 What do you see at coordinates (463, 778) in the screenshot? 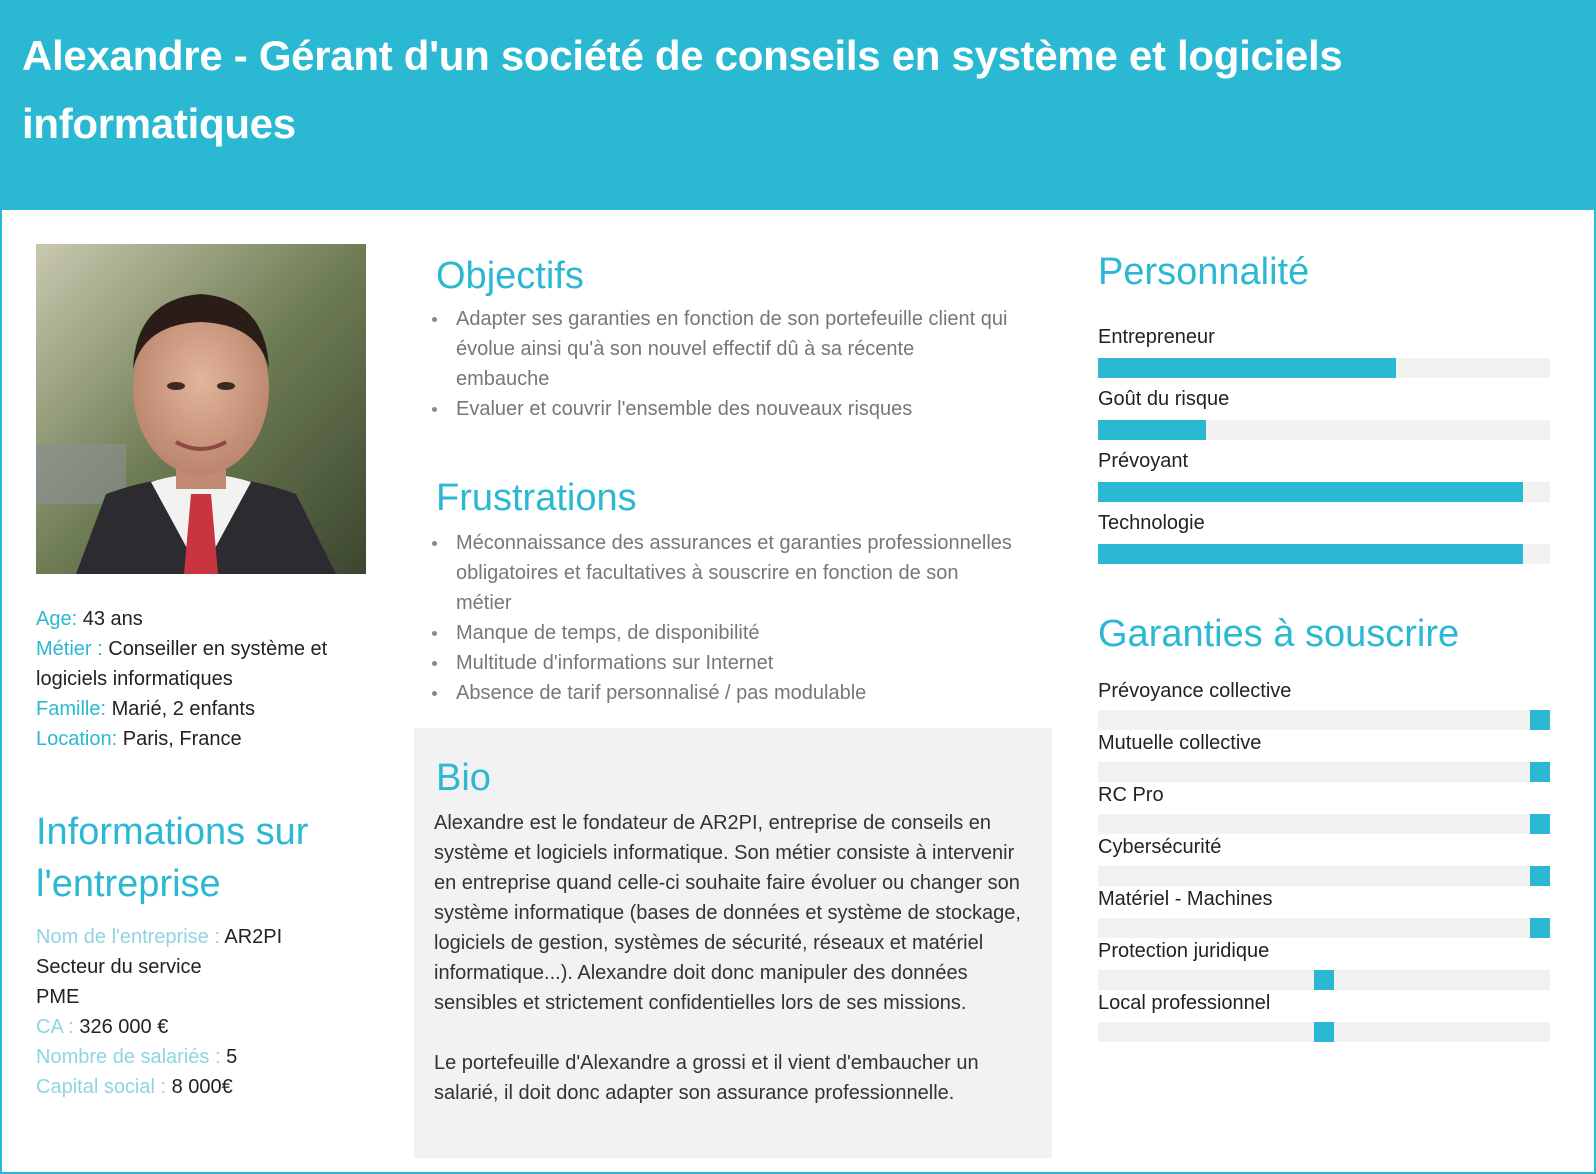
I see `bio-title: Bio` at bounding box center [463, 778].